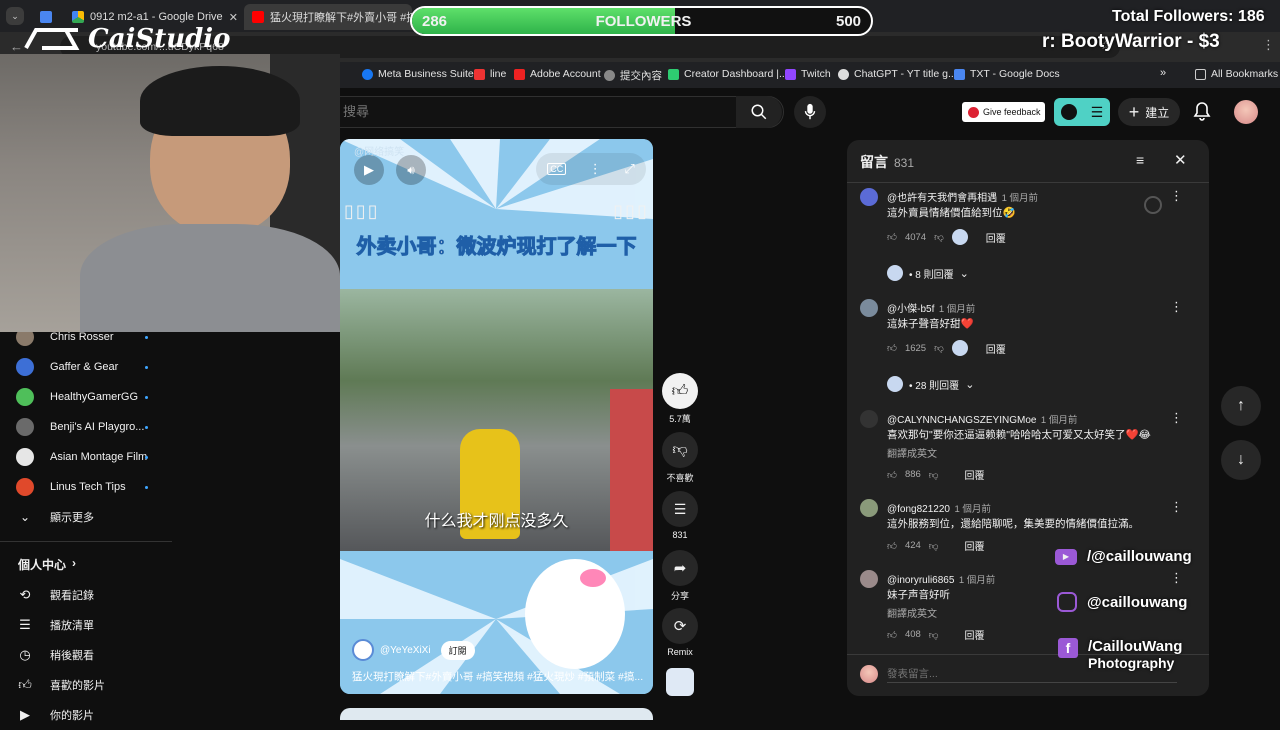 This screenshot has width=1280, height=730. Describe the element at coordinates (810, 112) in the screenshot. I see `voice-search-button` at that location.